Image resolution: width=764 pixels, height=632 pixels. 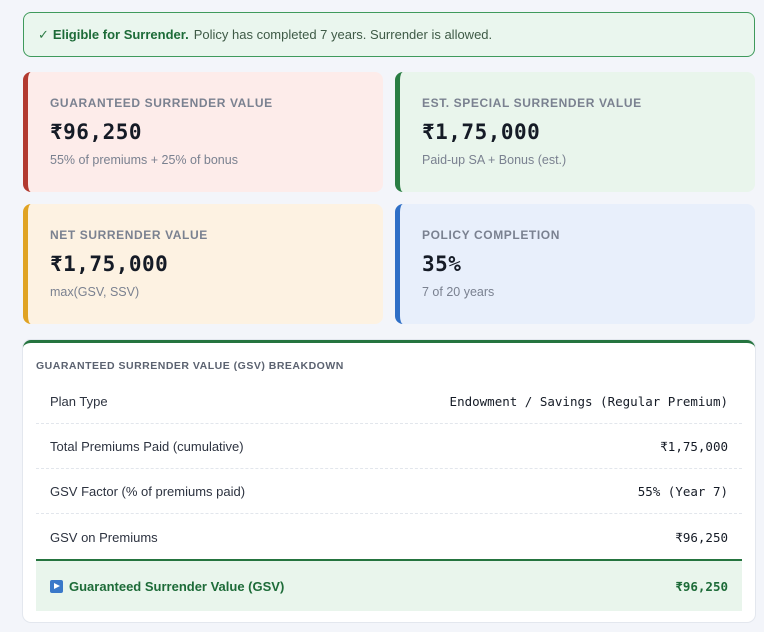 What do you see at coordinates (177, 586) in the screenshot?
I see `total-label: Guaranteed Surrender Value (GSV)` at bounding box center [177, 586].